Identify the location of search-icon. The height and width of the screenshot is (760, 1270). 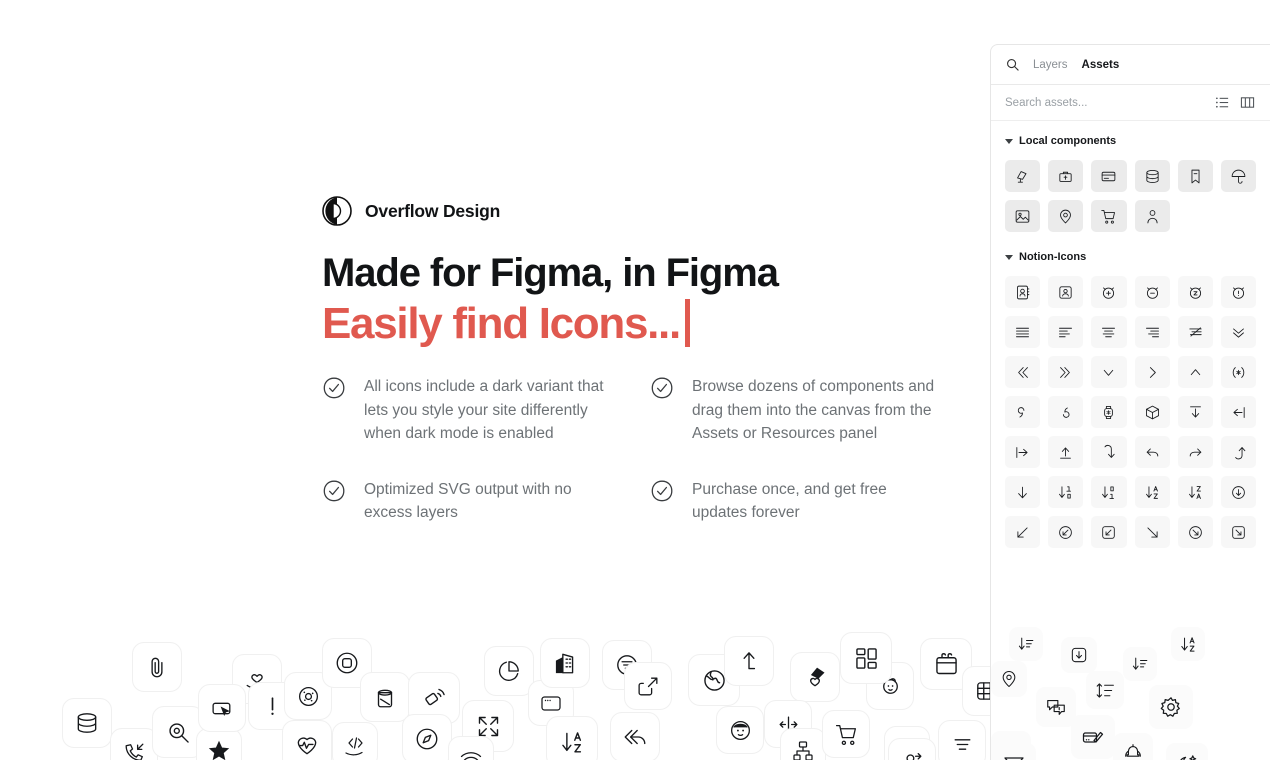
(1012, 64).